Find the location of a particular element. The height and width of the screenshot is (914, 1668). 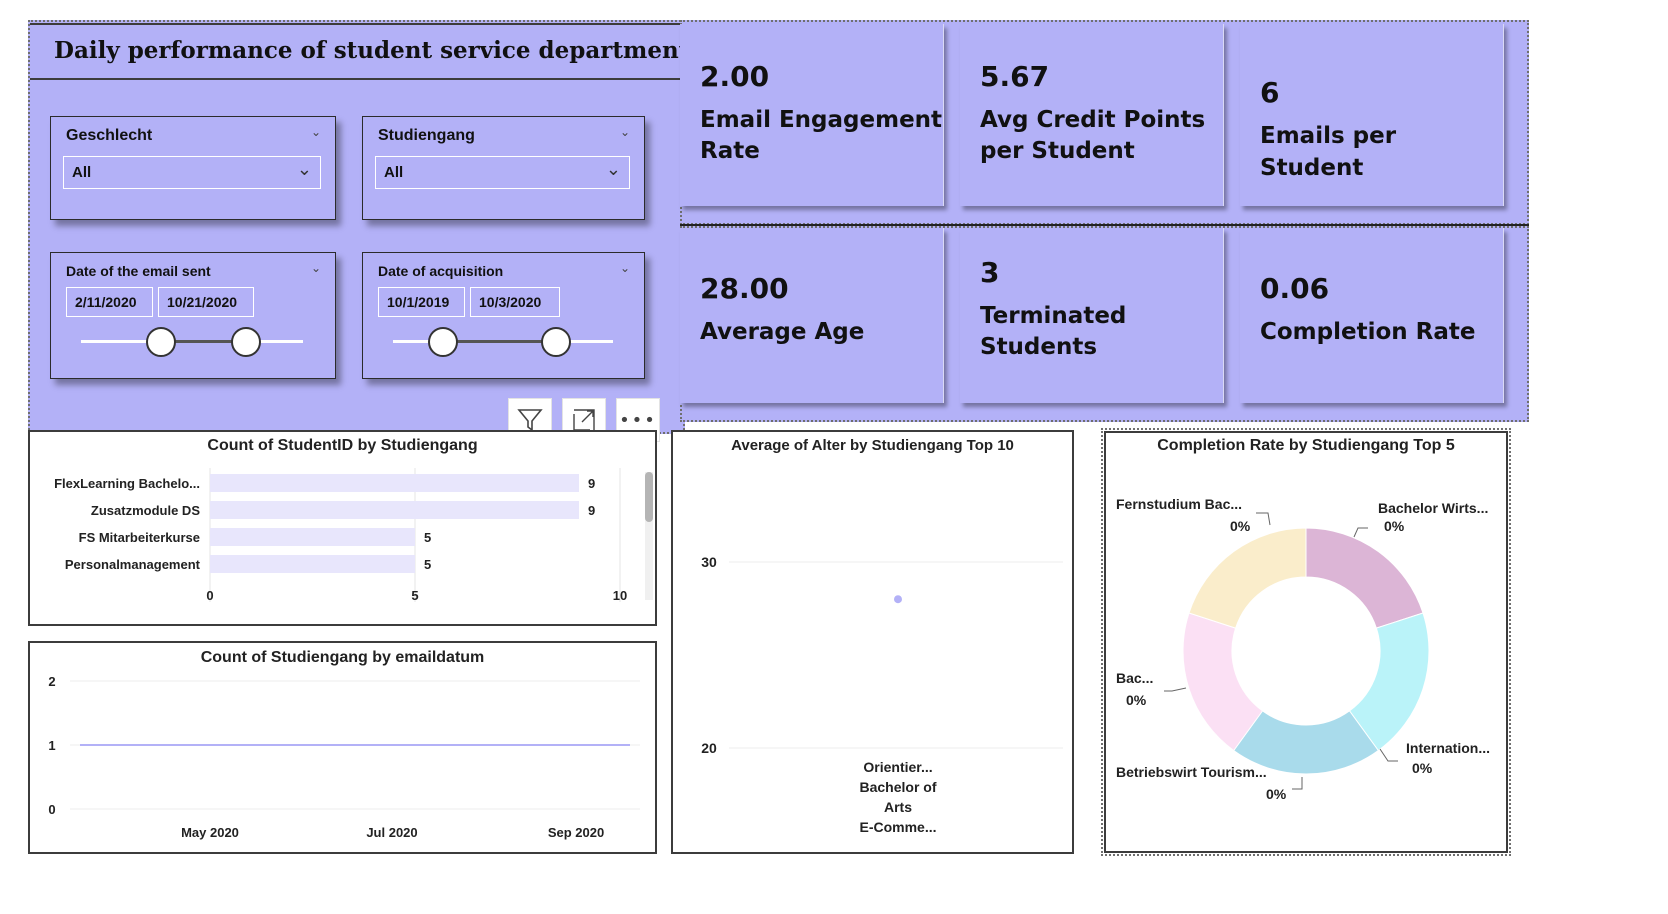

kpi-card-terminated: 3 Terminated Students is located at coordinates (1092, 315).